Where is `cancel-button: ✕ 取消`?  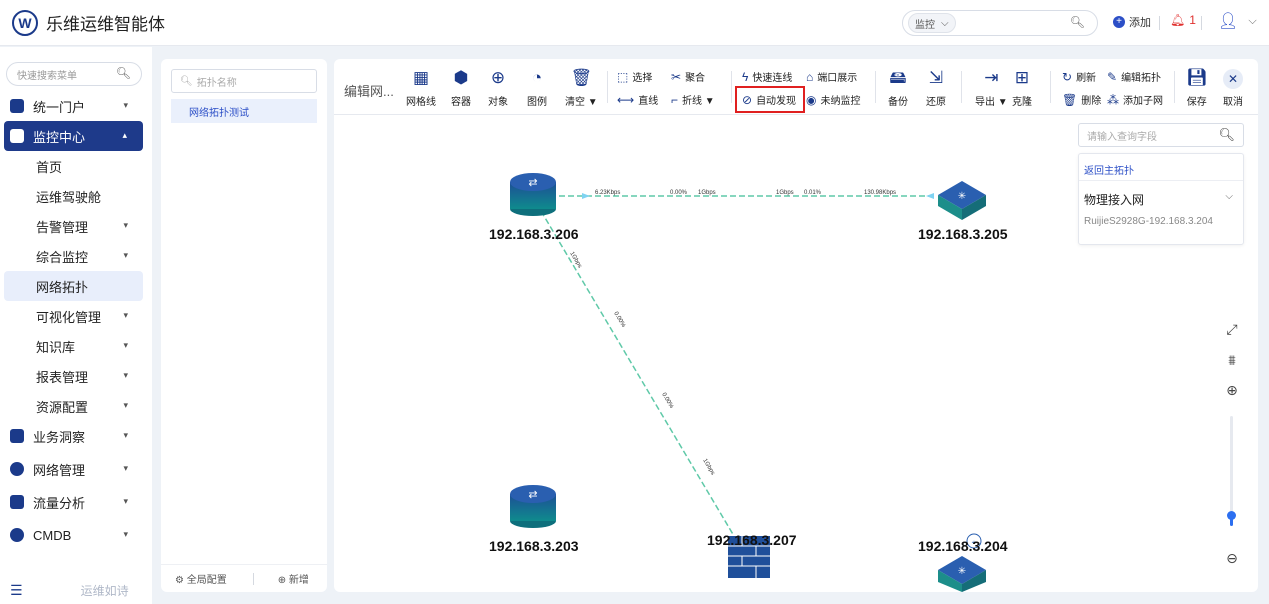
cancel-button: ✕ 取消 is located at coordinates (1233, 87).